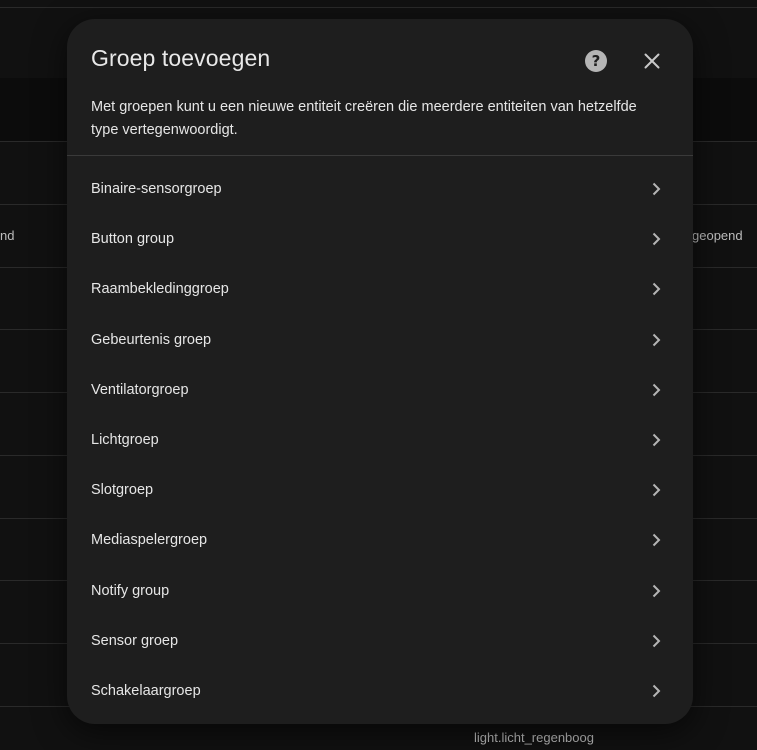  Describe the element at coordinates (122, 490) in the screenshot. I see `list-item-label: Slotgroep` at that location.